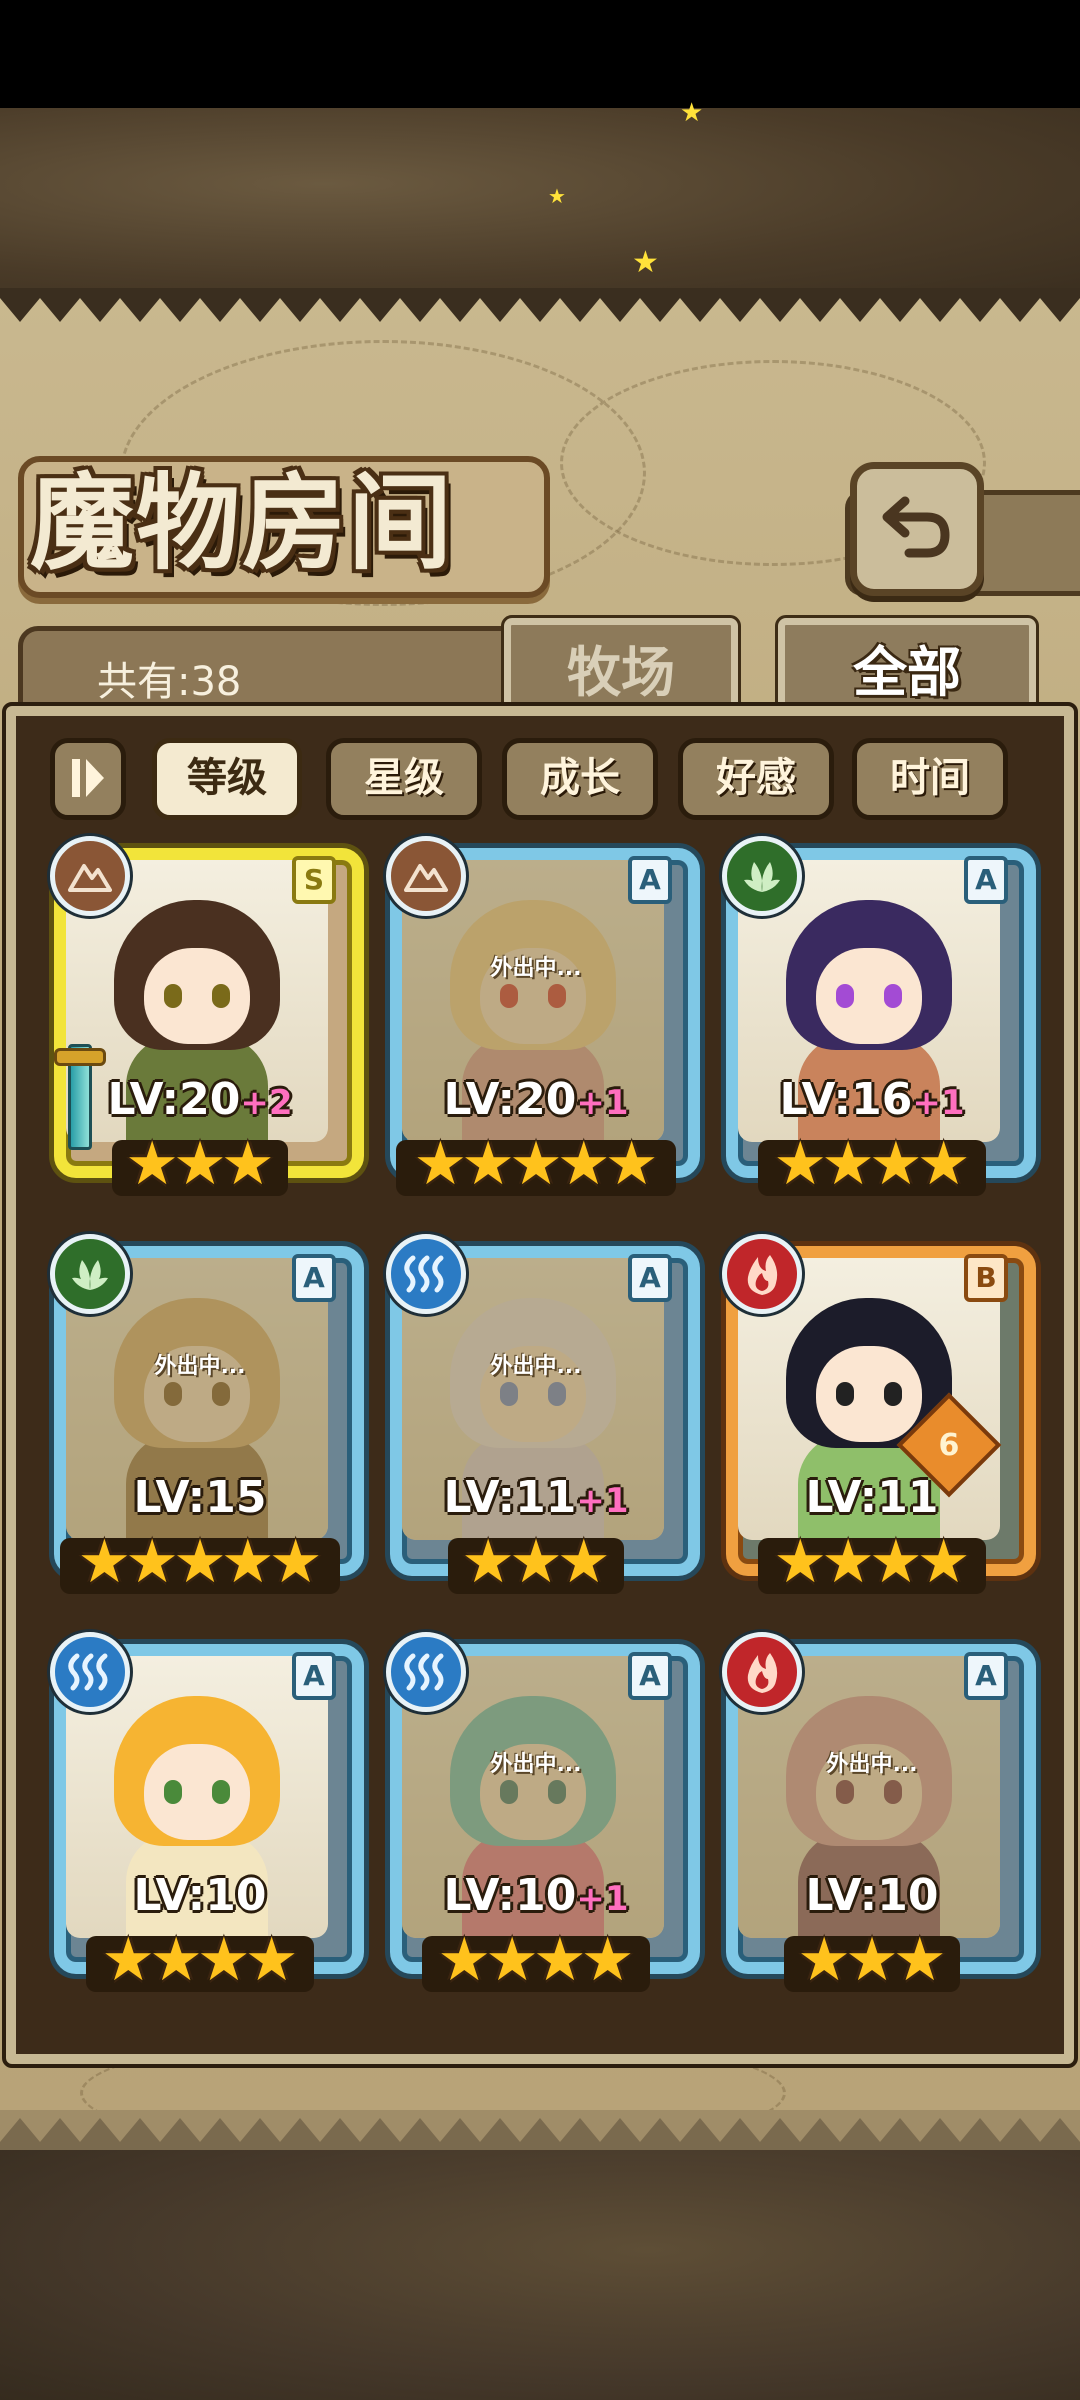 Image resolution: width=1080 pixels, height=2400 pixels. Describe the element at coordinates (879, 1811) in the screenshot. I see `monster-card: 外出中... A LV:10 ★★★` at that location.